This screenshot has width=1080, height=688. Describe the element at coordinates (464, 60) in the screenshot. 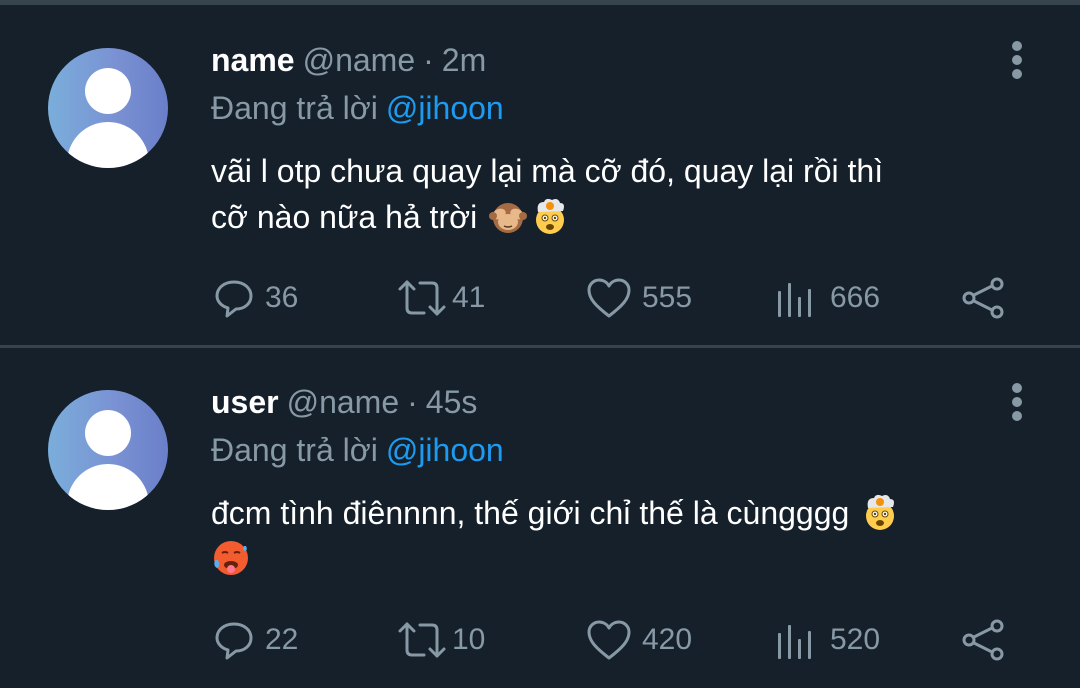

I see `timestamp: 2m` at that location.